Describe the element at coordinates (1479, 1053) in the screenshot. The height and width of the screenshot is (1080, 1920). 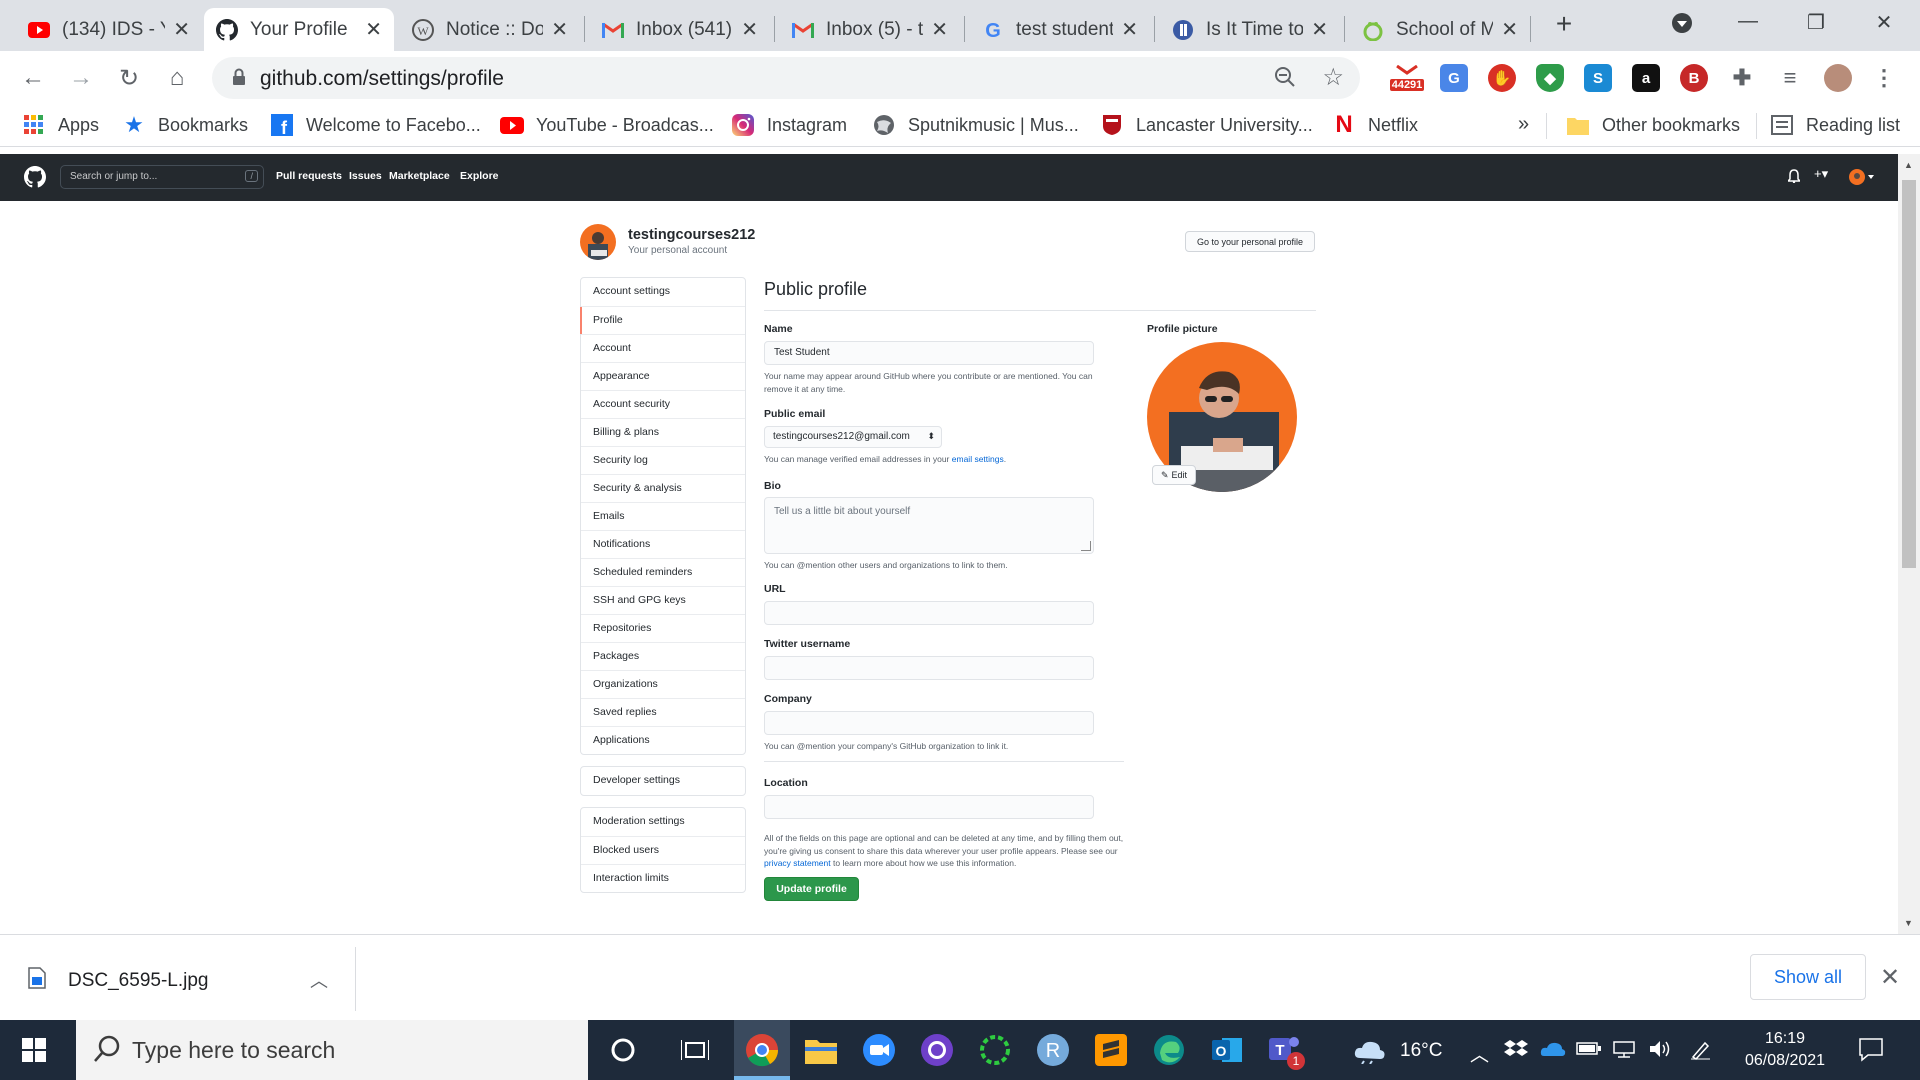
I see `tray-chevron-up-icon: ︿` at that location.